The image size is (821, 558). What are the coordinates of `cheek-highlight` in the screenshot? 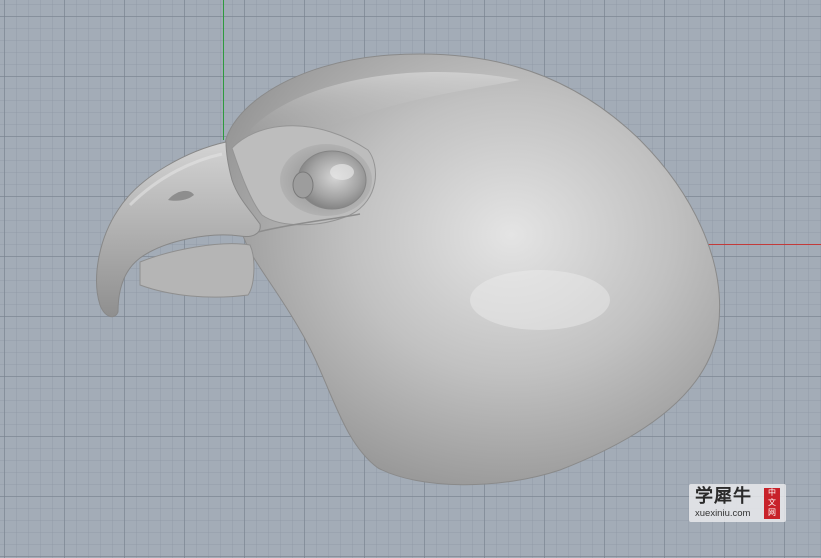 It's located at (540, 300).